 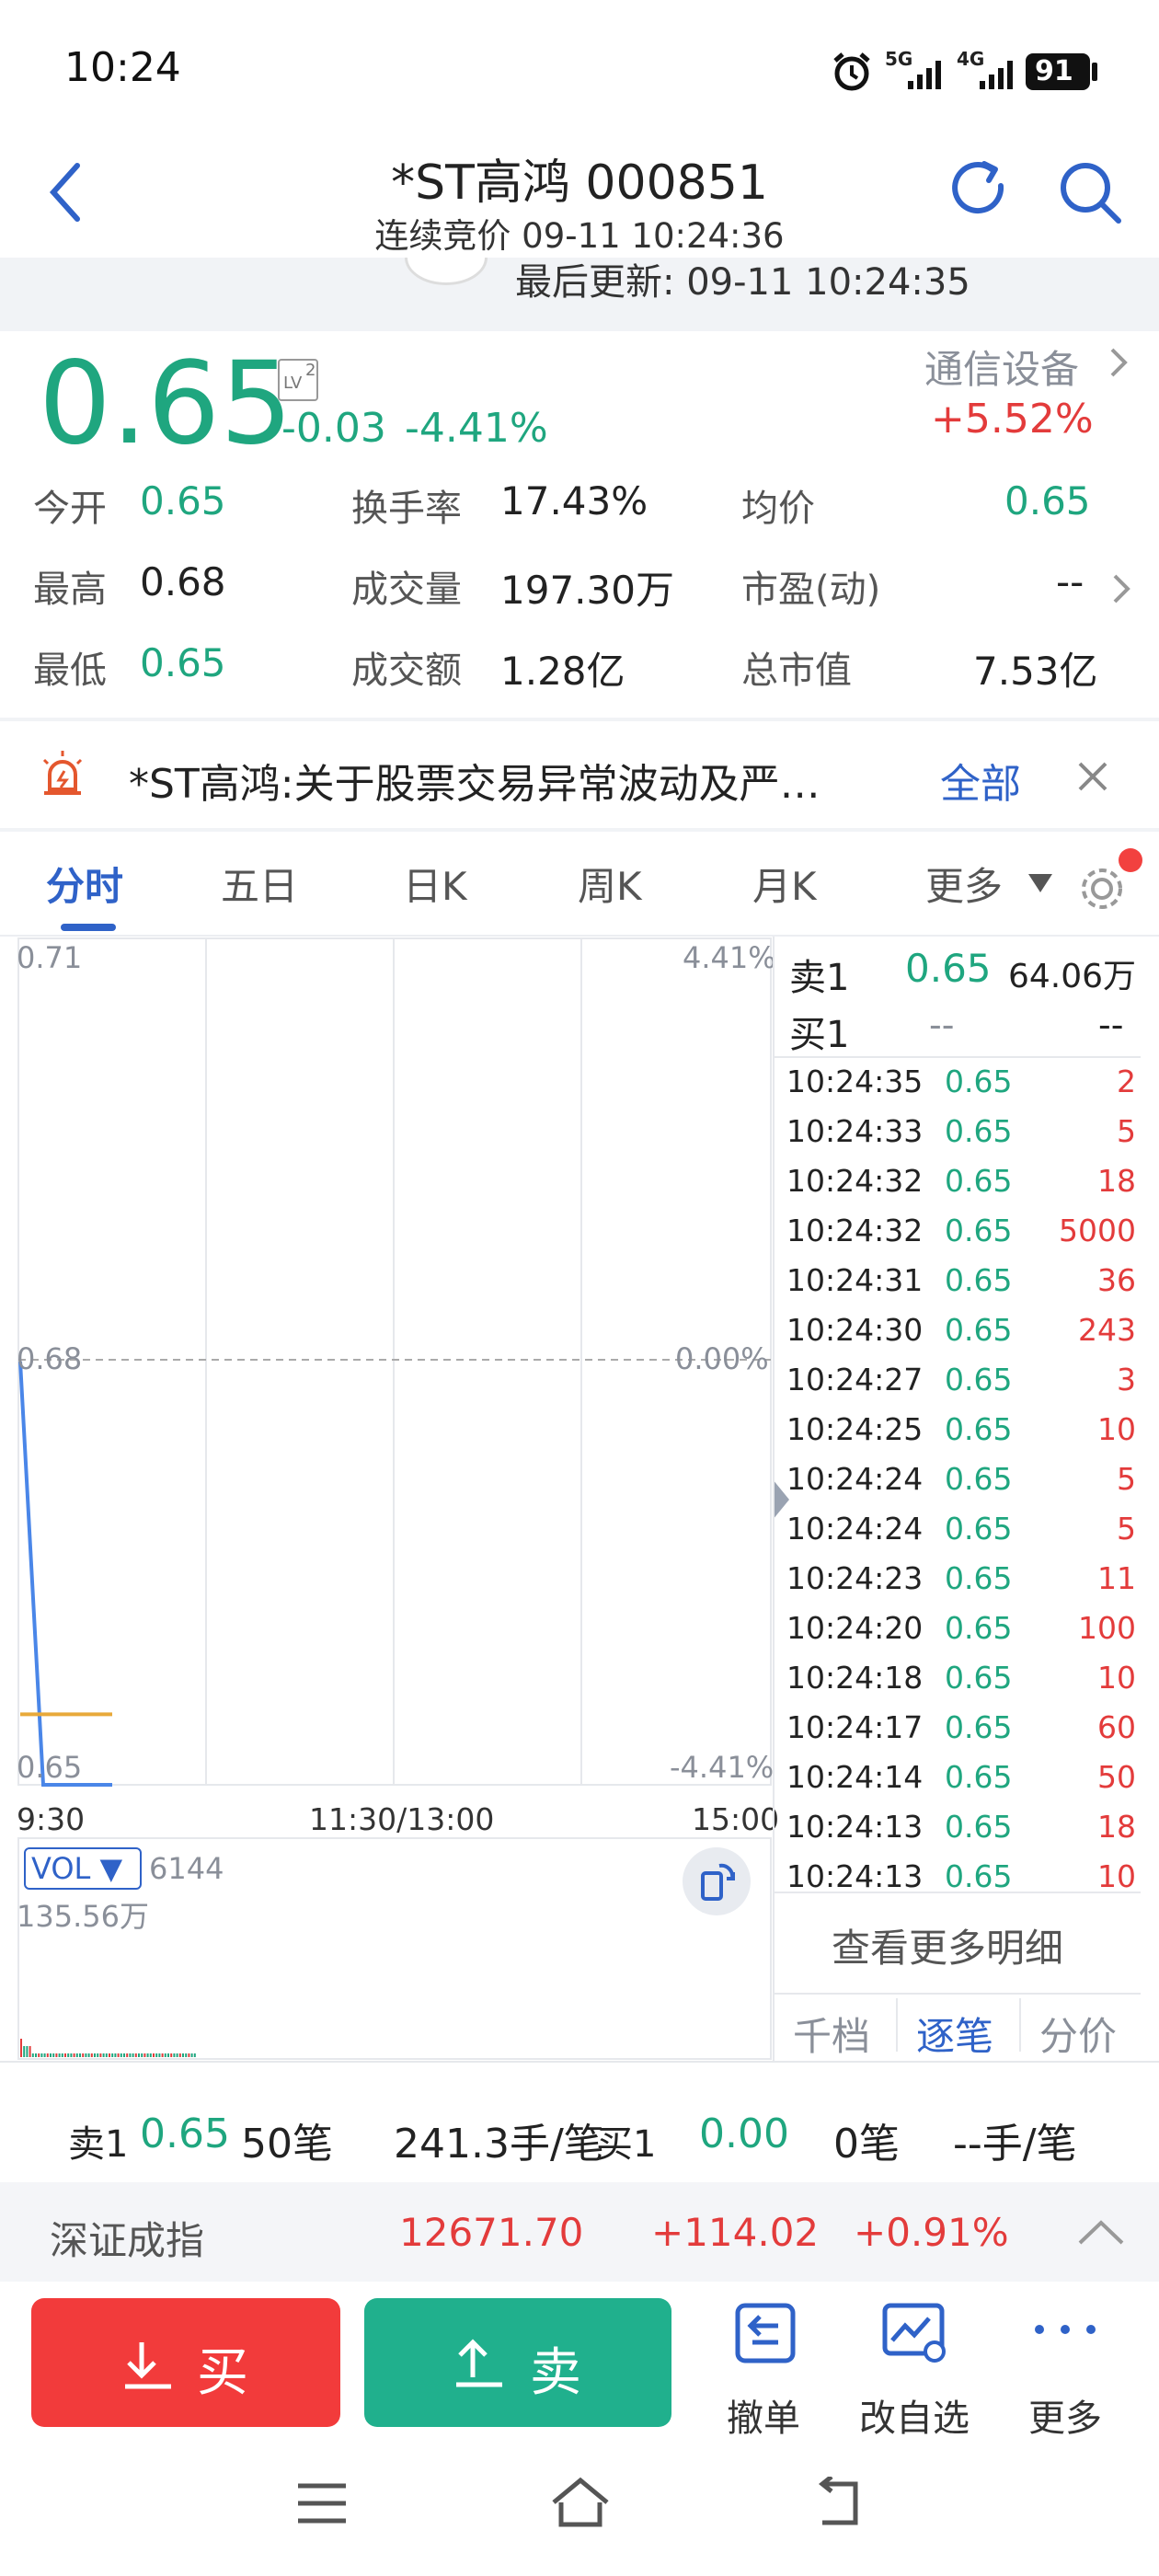 What do you see at coordinates (1101, 2232) in the screenshot?
I see `chevron-up-icon` at bounding box center [1101, 2232].